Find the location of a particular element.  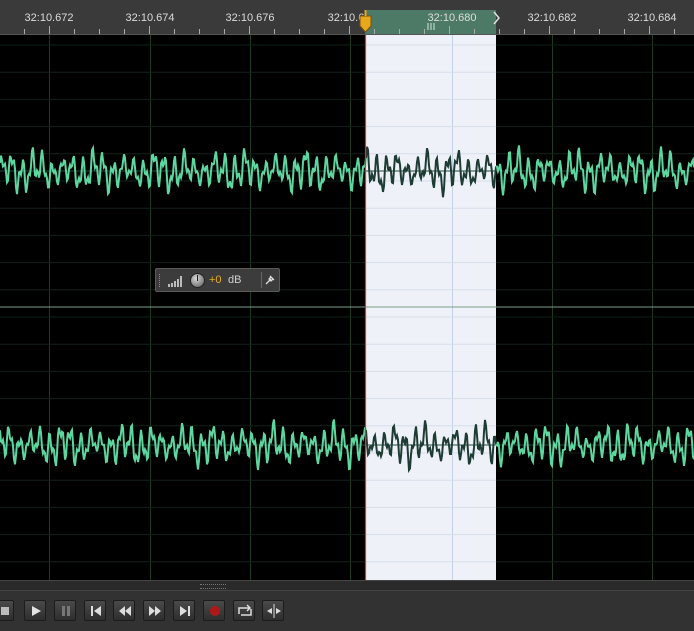

stop-icon is located at coordinates (5, 611).